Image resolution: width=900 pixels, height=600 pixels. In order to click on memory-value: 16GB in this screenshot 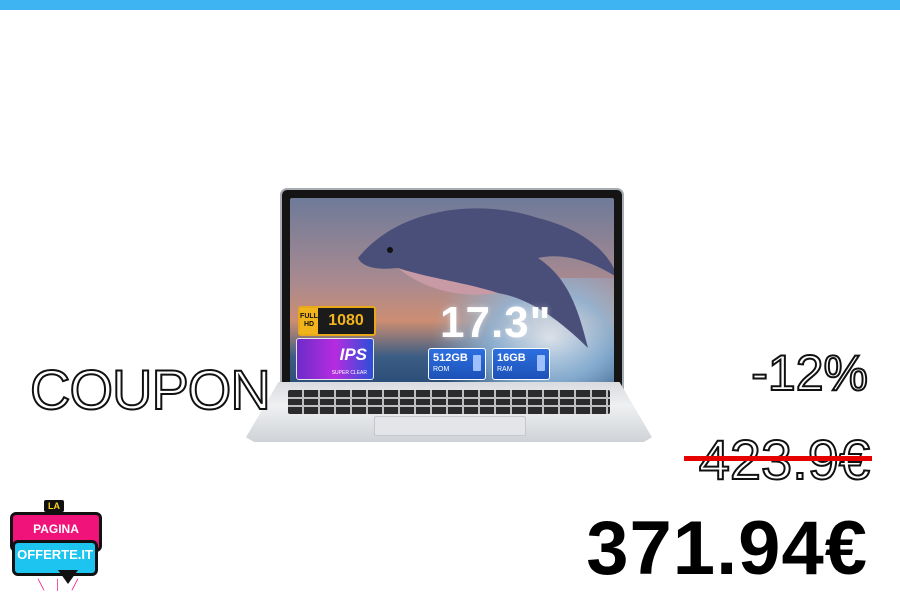, I will do `click(511, 358)`.